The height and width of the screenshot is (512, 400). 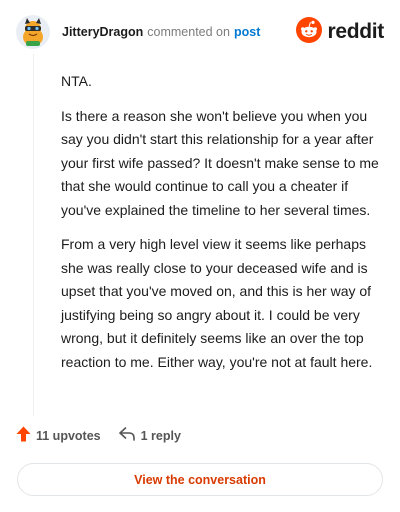 What do you see at coordinates (33, 32) in the screenshot?
I see `user-avatar` at bounding box center [33, 32].